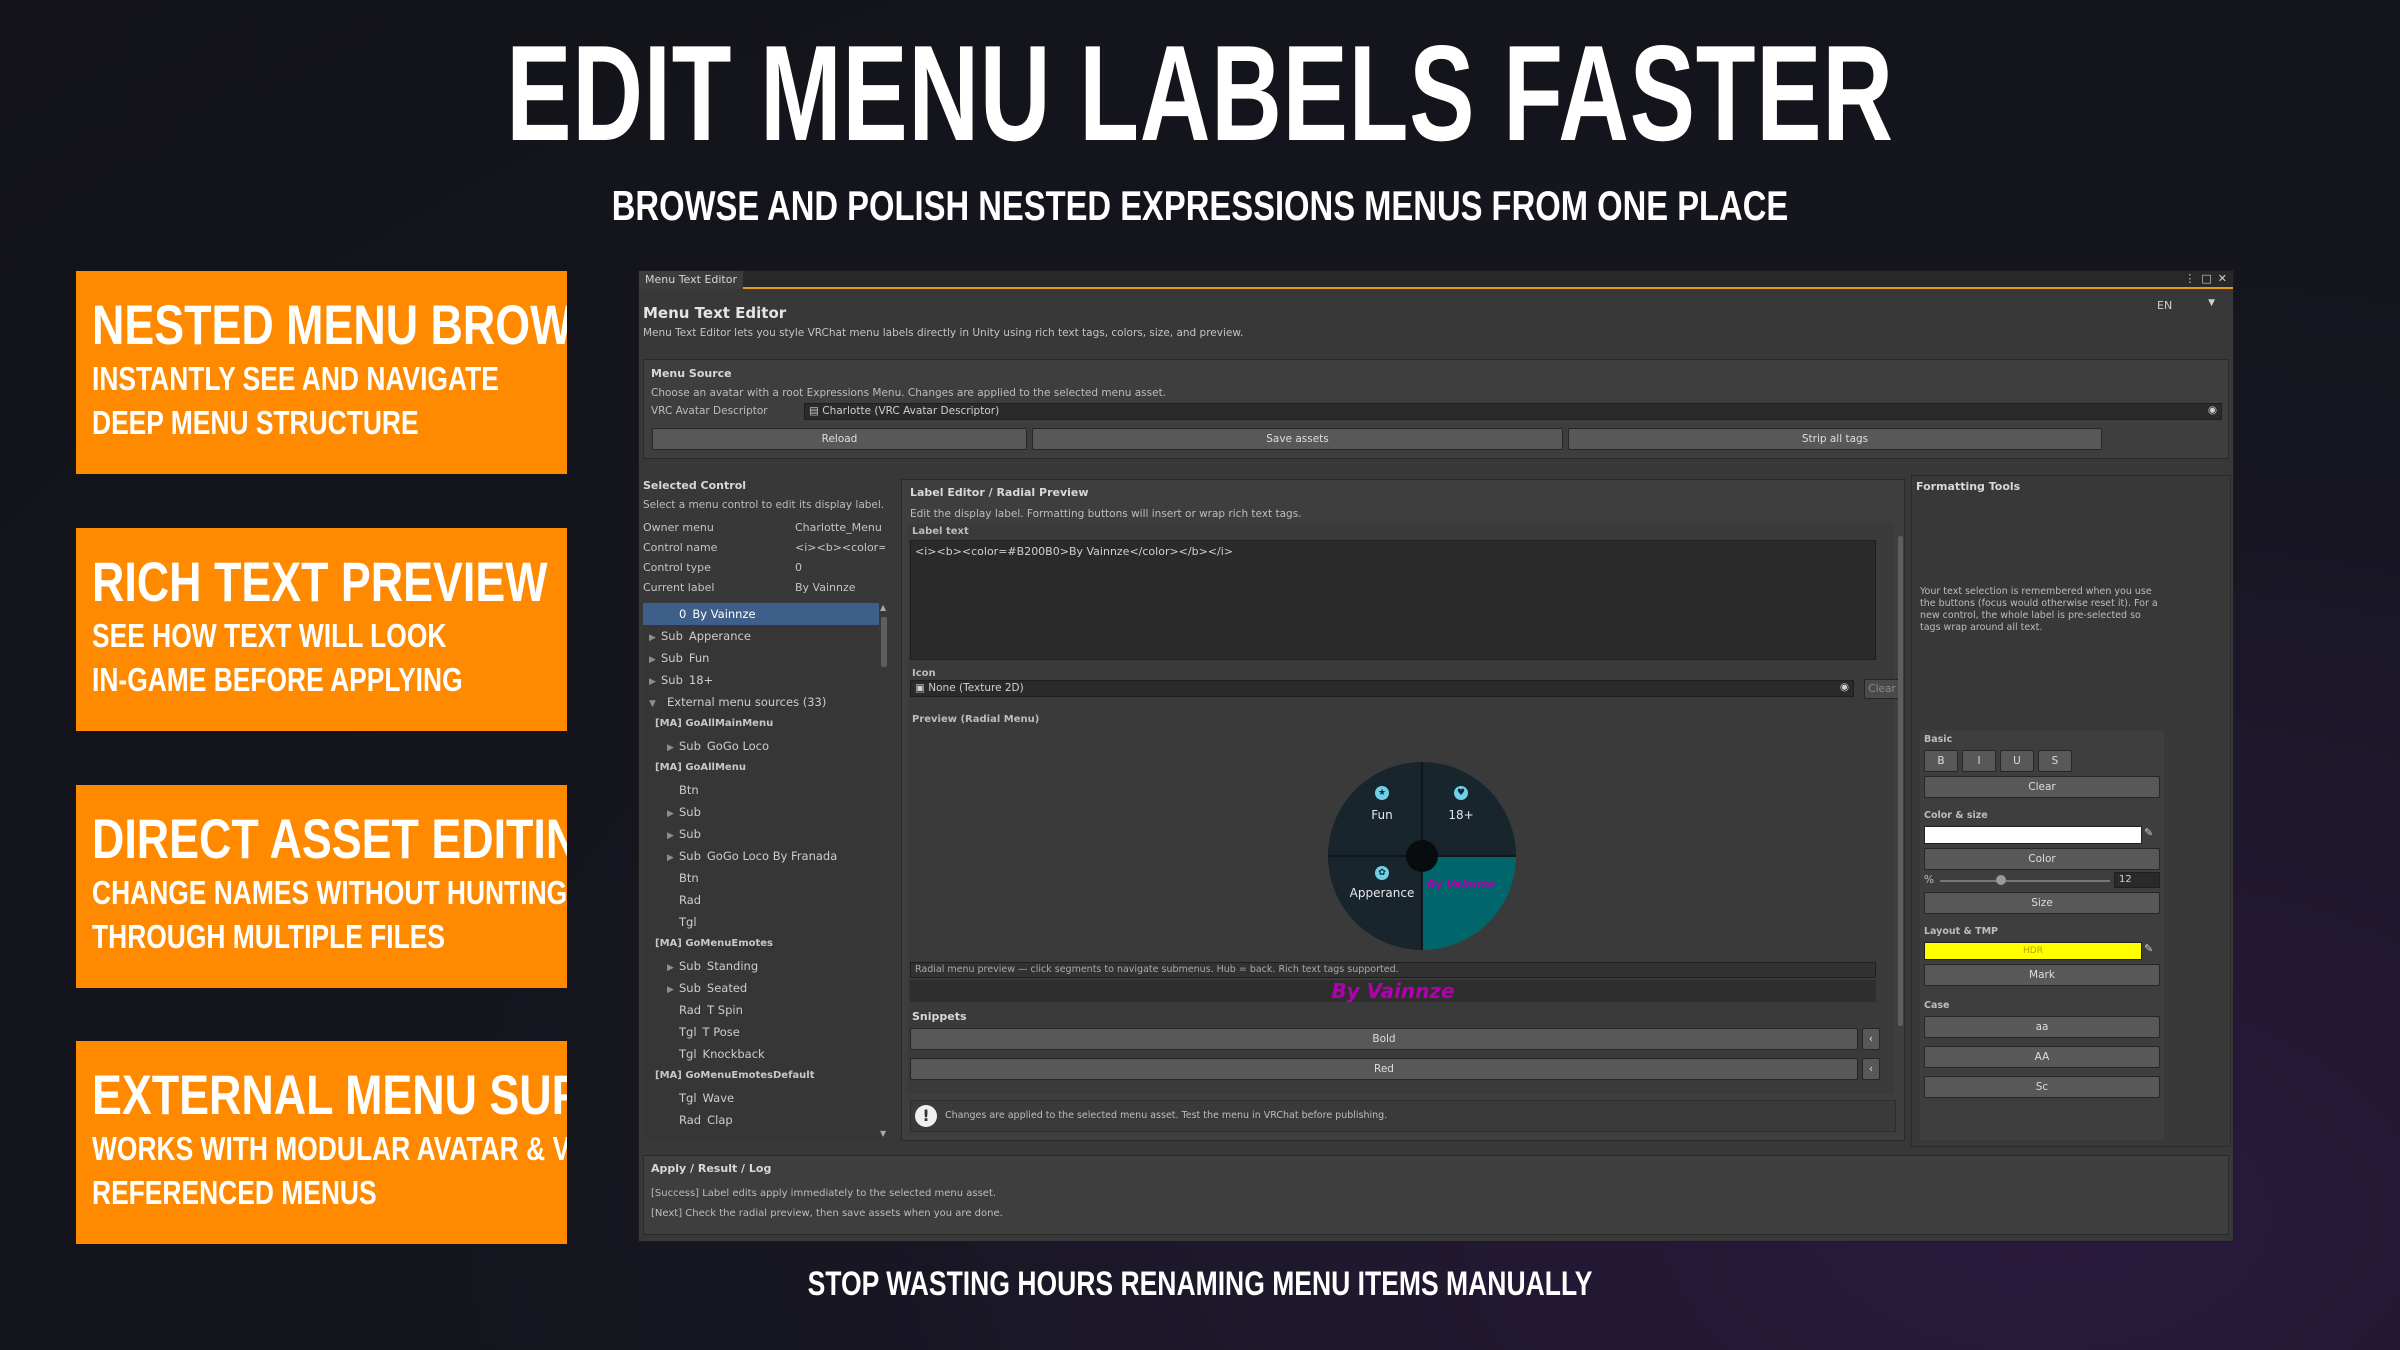  Describe the element at coordinates (939, 1016) in the screenshot. I see `snippets-caption: Snippets` at that location.